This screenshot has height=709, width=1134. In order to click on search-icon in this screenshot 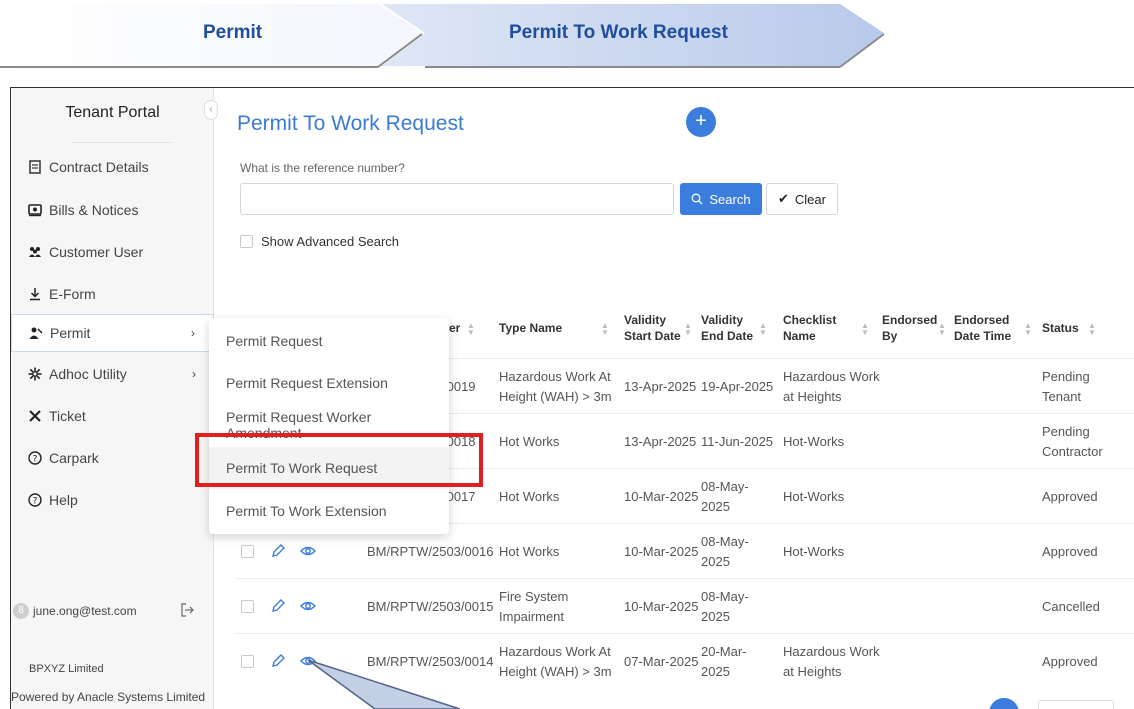, I will do `click(697, 199)`.